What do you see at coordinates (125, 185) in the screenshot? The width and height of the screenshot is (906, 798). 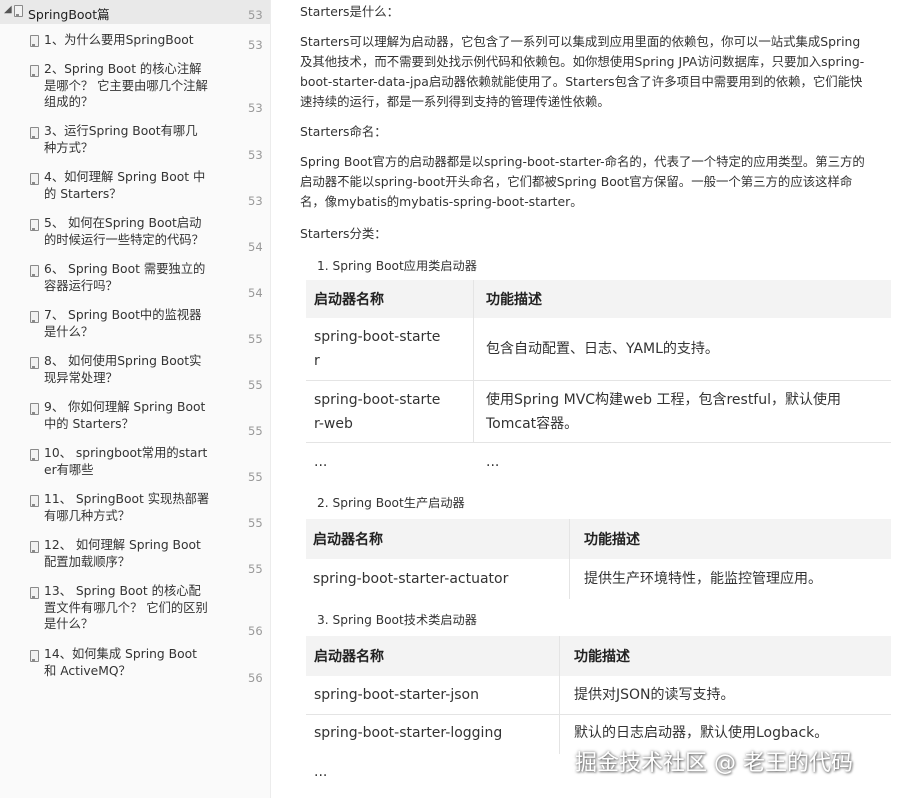 I see `bookmark-item-label: 4、如何理解 Spring Boot 中 的 Starters？` at bounding box center [125, 185].